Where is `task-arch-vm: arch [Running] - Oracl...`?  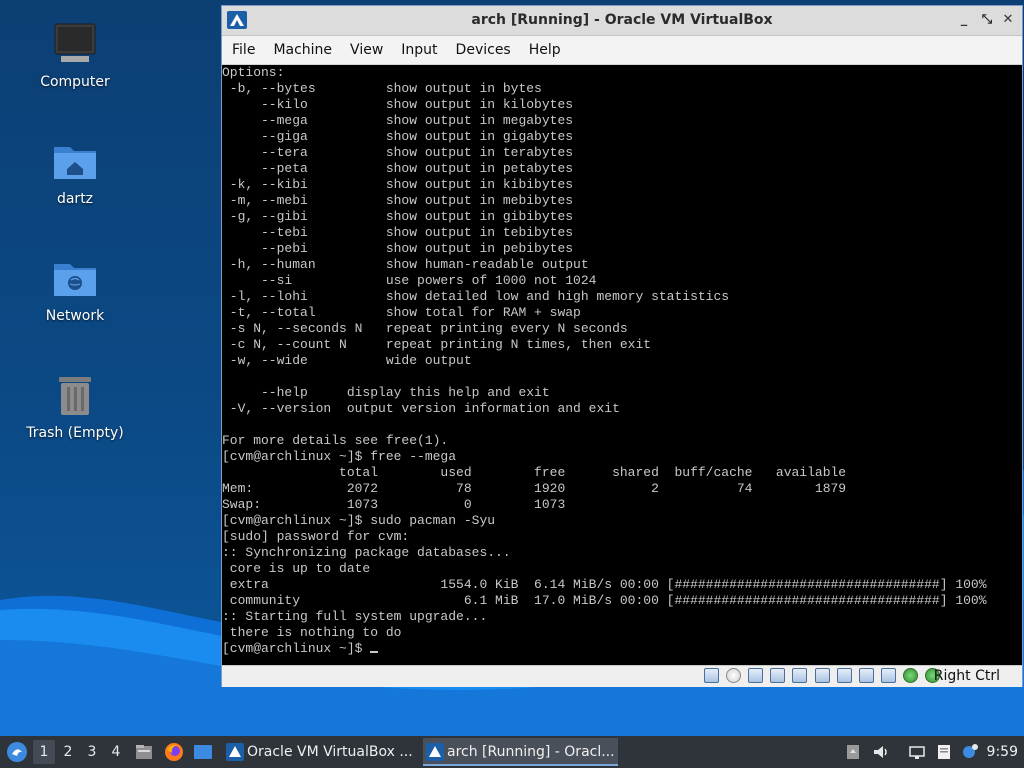
task-arch-vm: arch [Running] - Oracl... is located at coordinates (520, 752).